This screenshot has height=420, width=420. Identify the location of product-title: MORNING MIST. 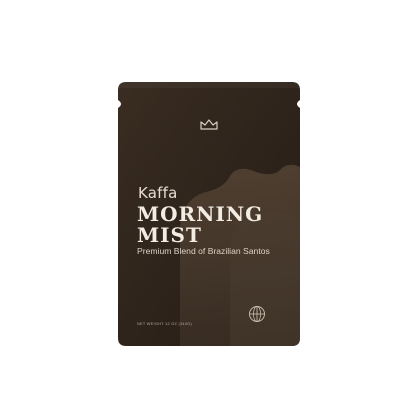
(212, 225).